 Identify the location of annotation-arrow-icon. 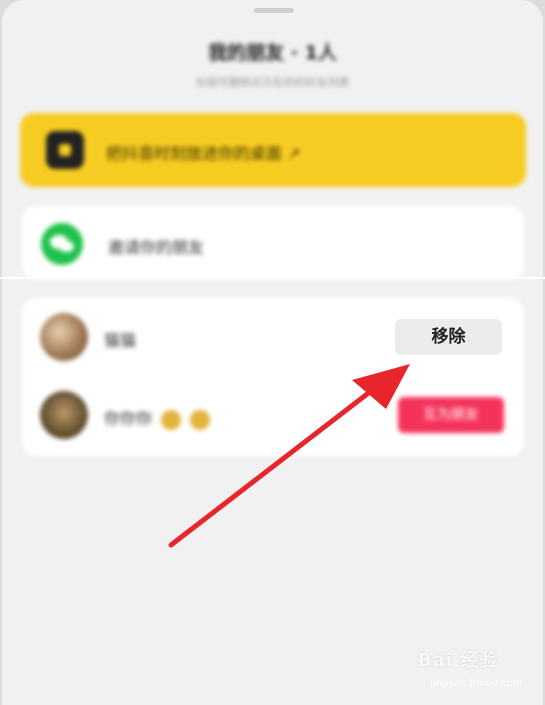
(289, 456).